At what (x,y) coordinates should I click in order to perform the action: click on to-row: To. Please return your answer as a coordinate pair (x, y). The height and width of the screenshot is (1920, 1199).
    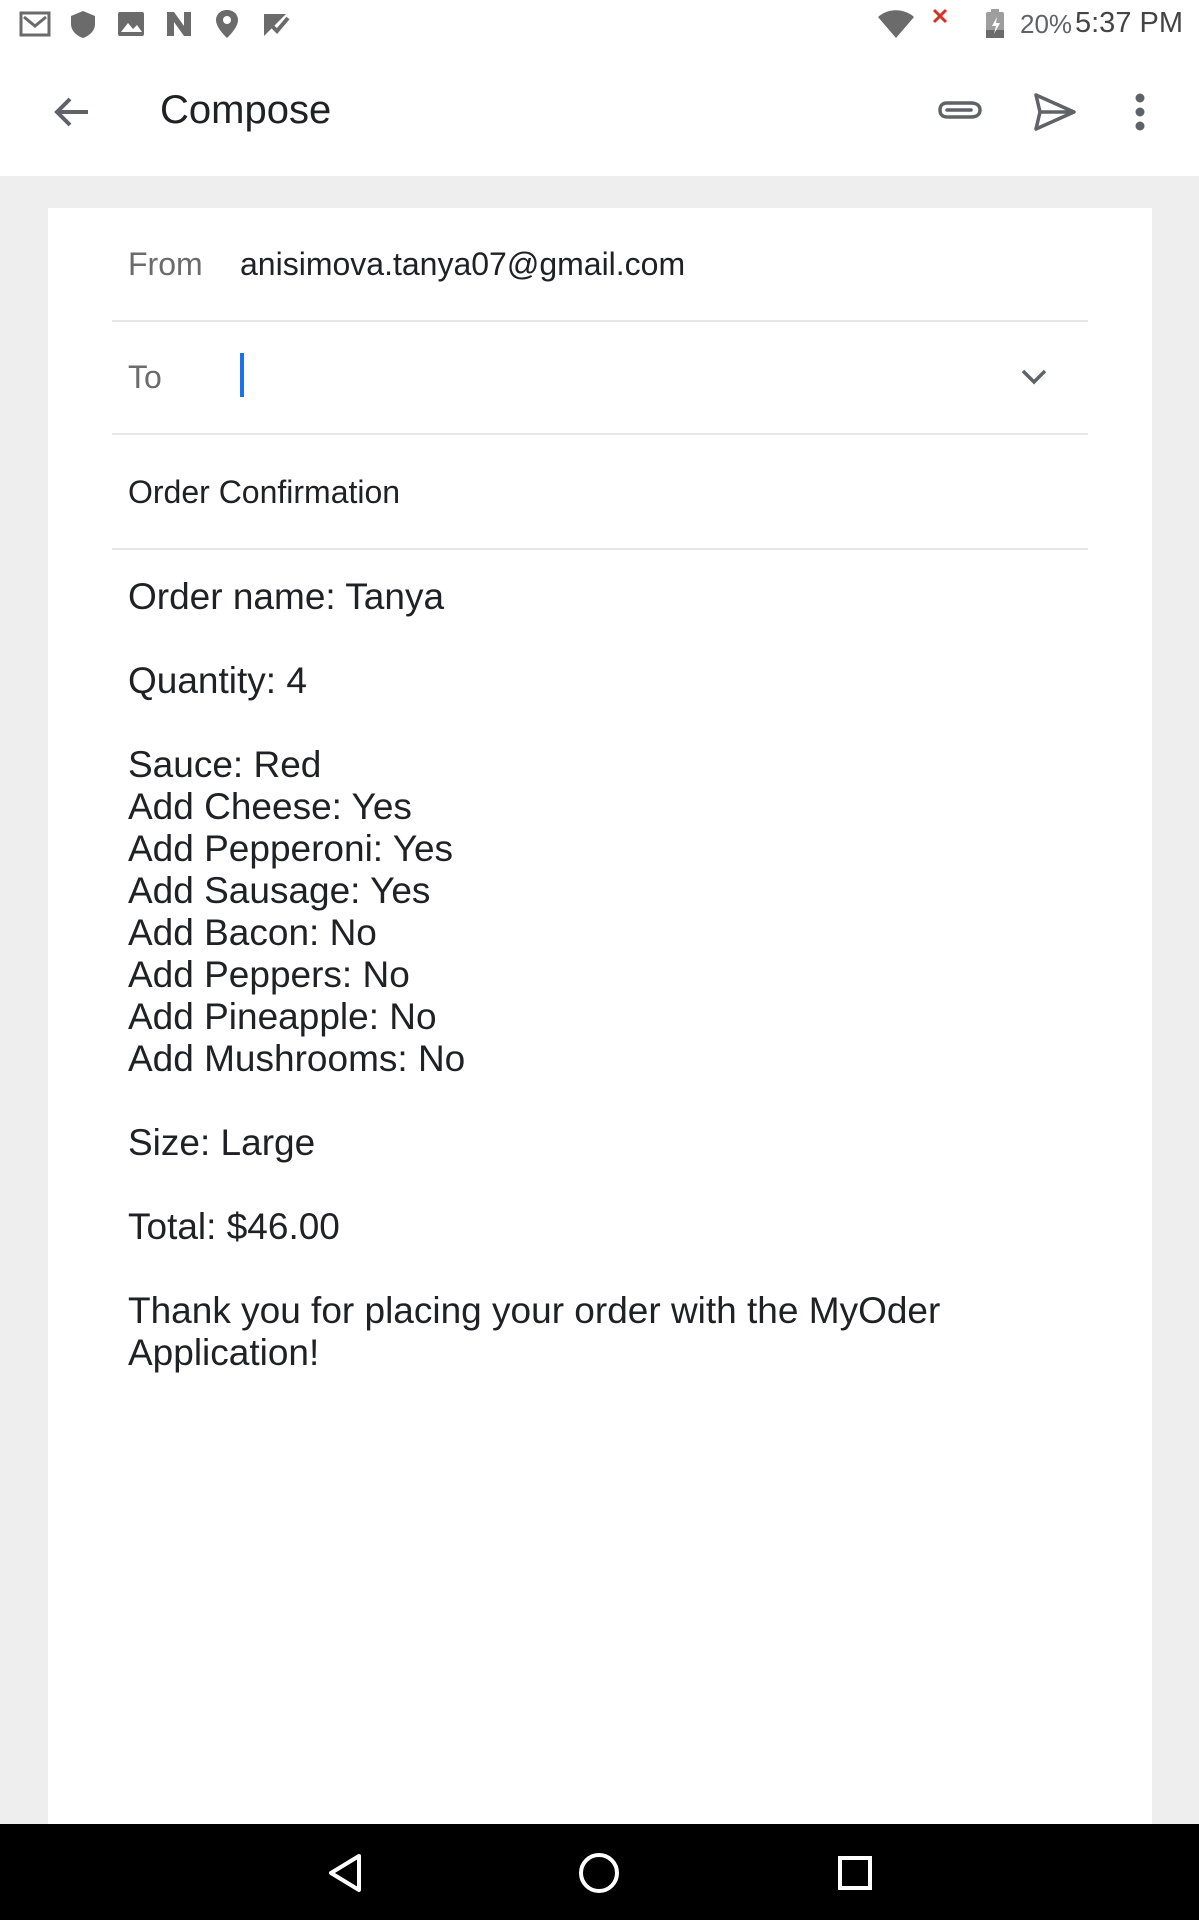
    Looking at the image, I should click on (600, 378).